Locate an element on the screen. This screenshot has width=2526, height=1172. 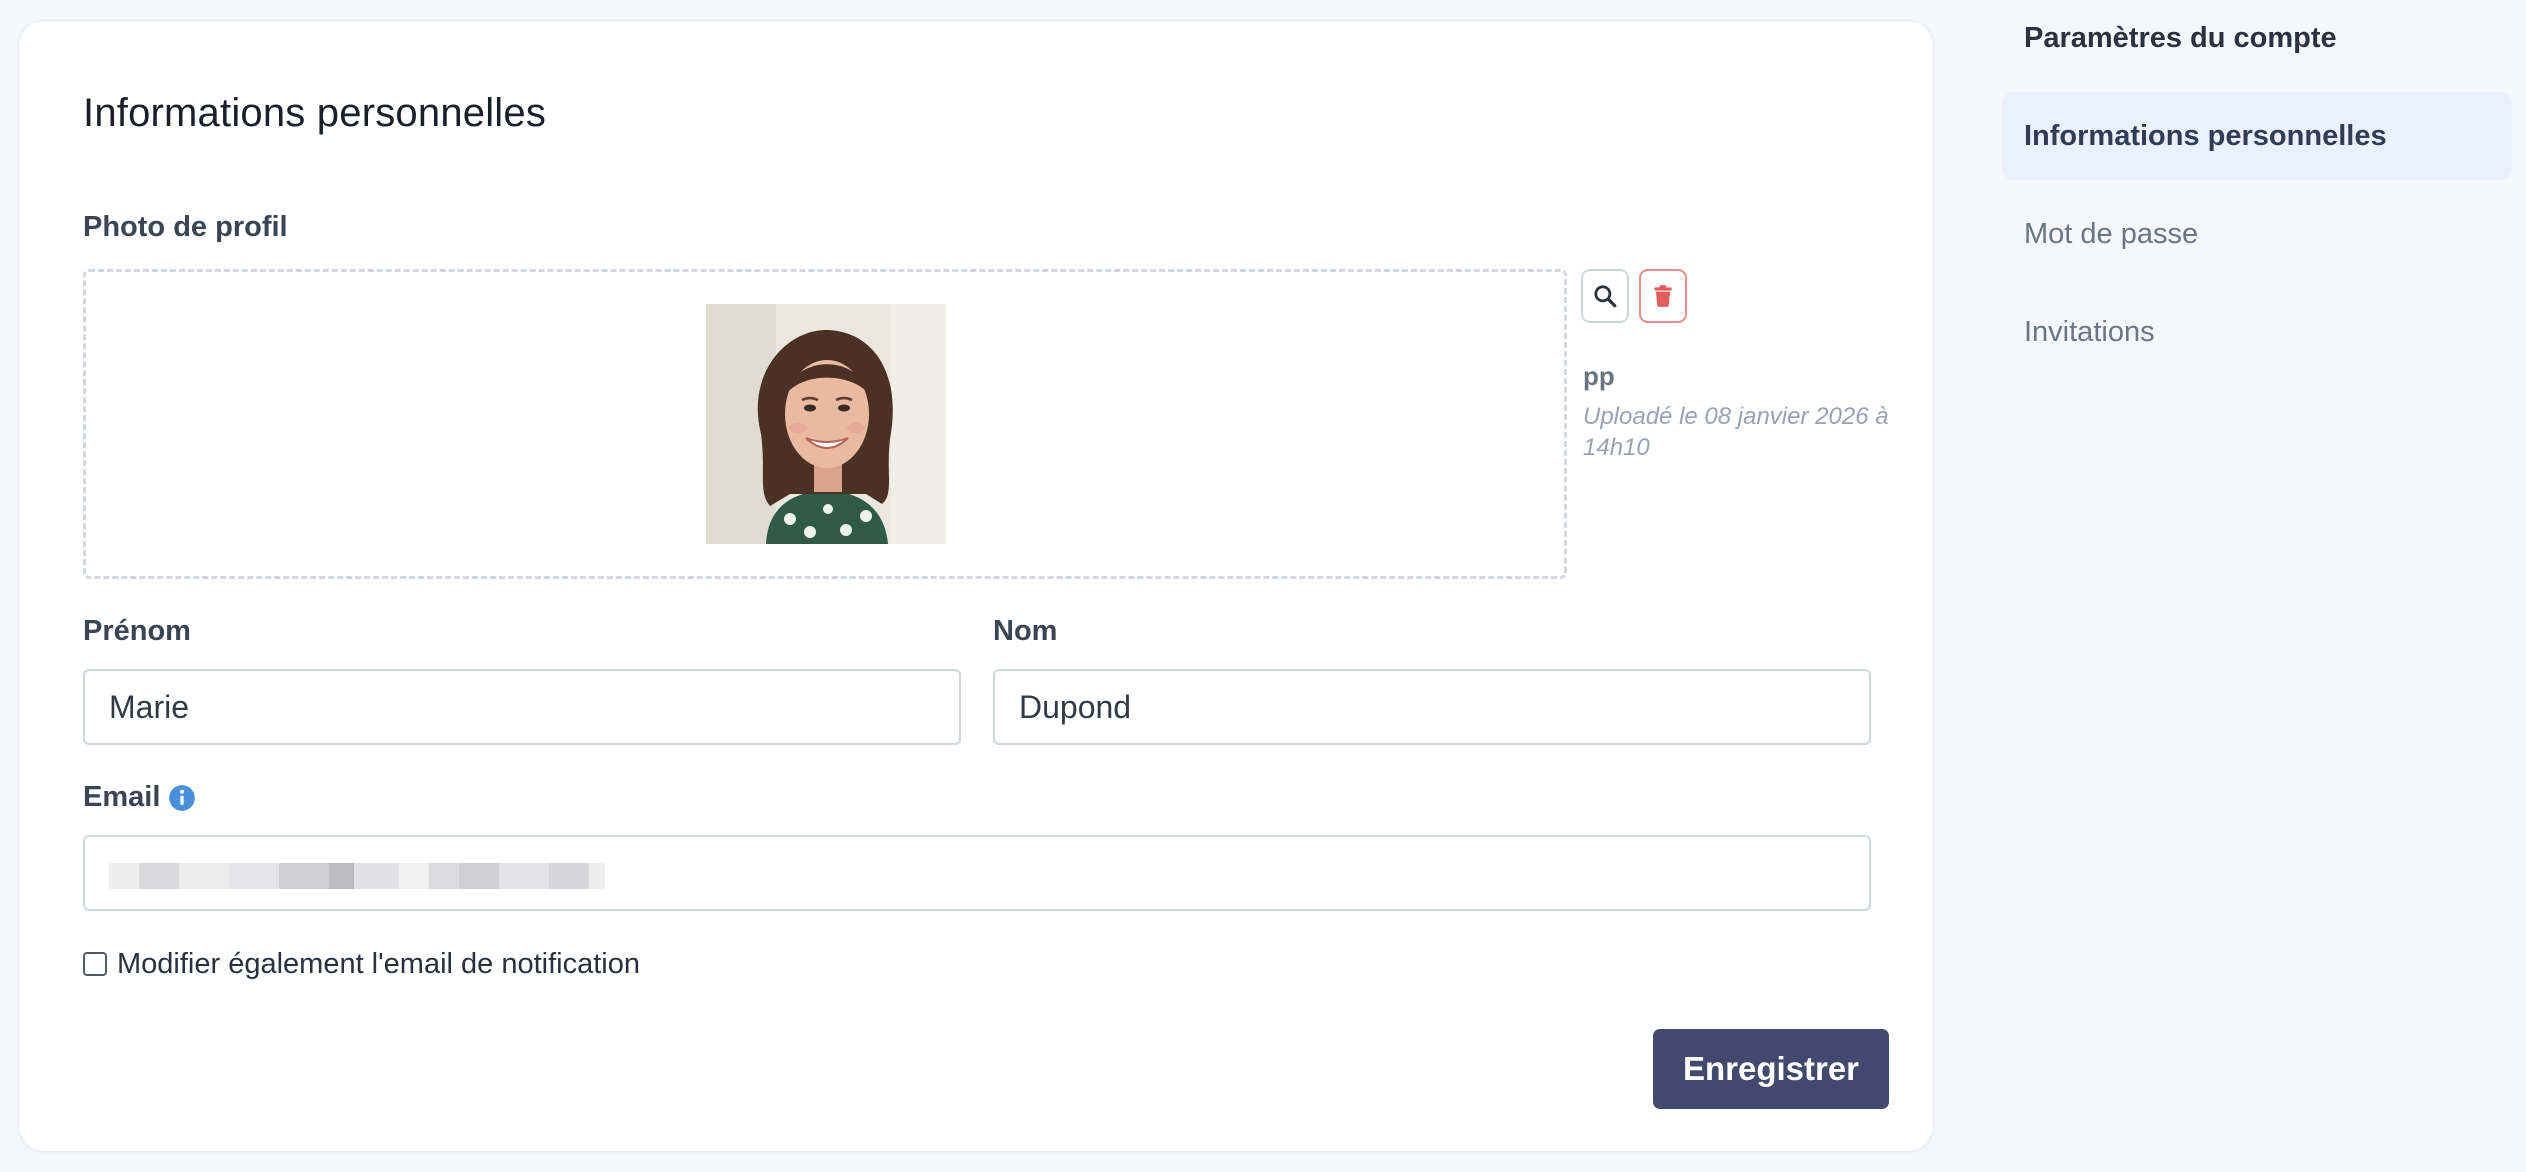
photo-upload-date: Uploadé le 08 janvier 2026 à 14h10 is located at coordinates (1736, 432).